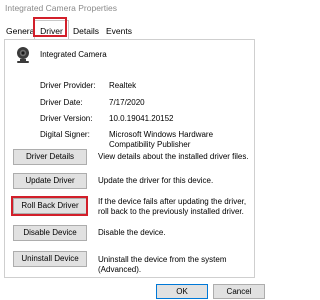 The image size is (320, 300). What do you see at coordinates (119, 31) in the screenshot?
I see `tab-events: Events` at bounding box center [119, 31].